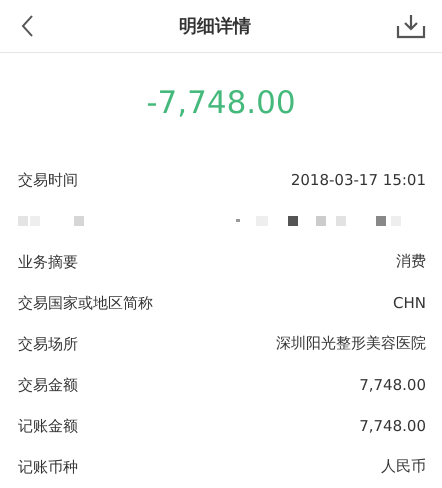 The image size is (442, 488). Describe the element at coordinates (411, 261) in the screenshot. I see `field-value: 消费` at that location.